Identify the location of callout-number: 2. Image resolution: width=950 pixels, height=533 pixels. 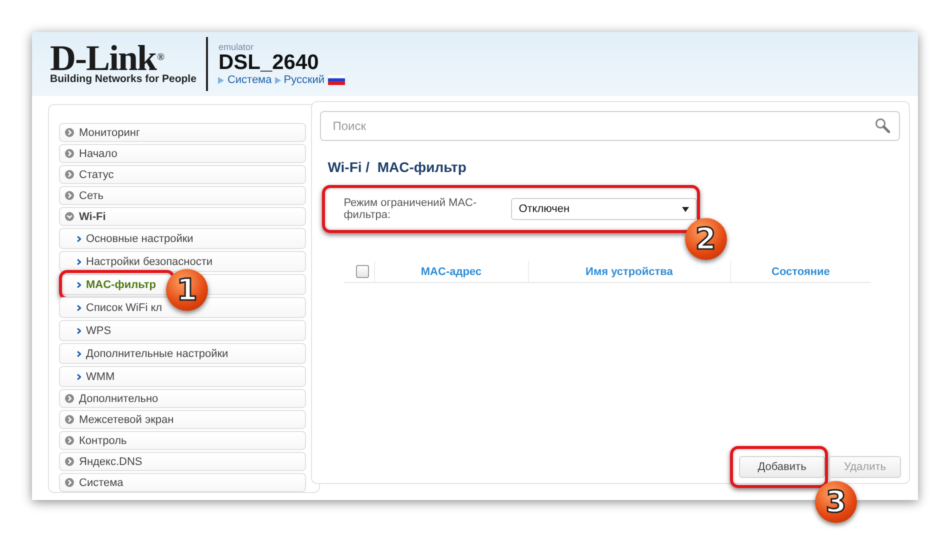
(705, 239).